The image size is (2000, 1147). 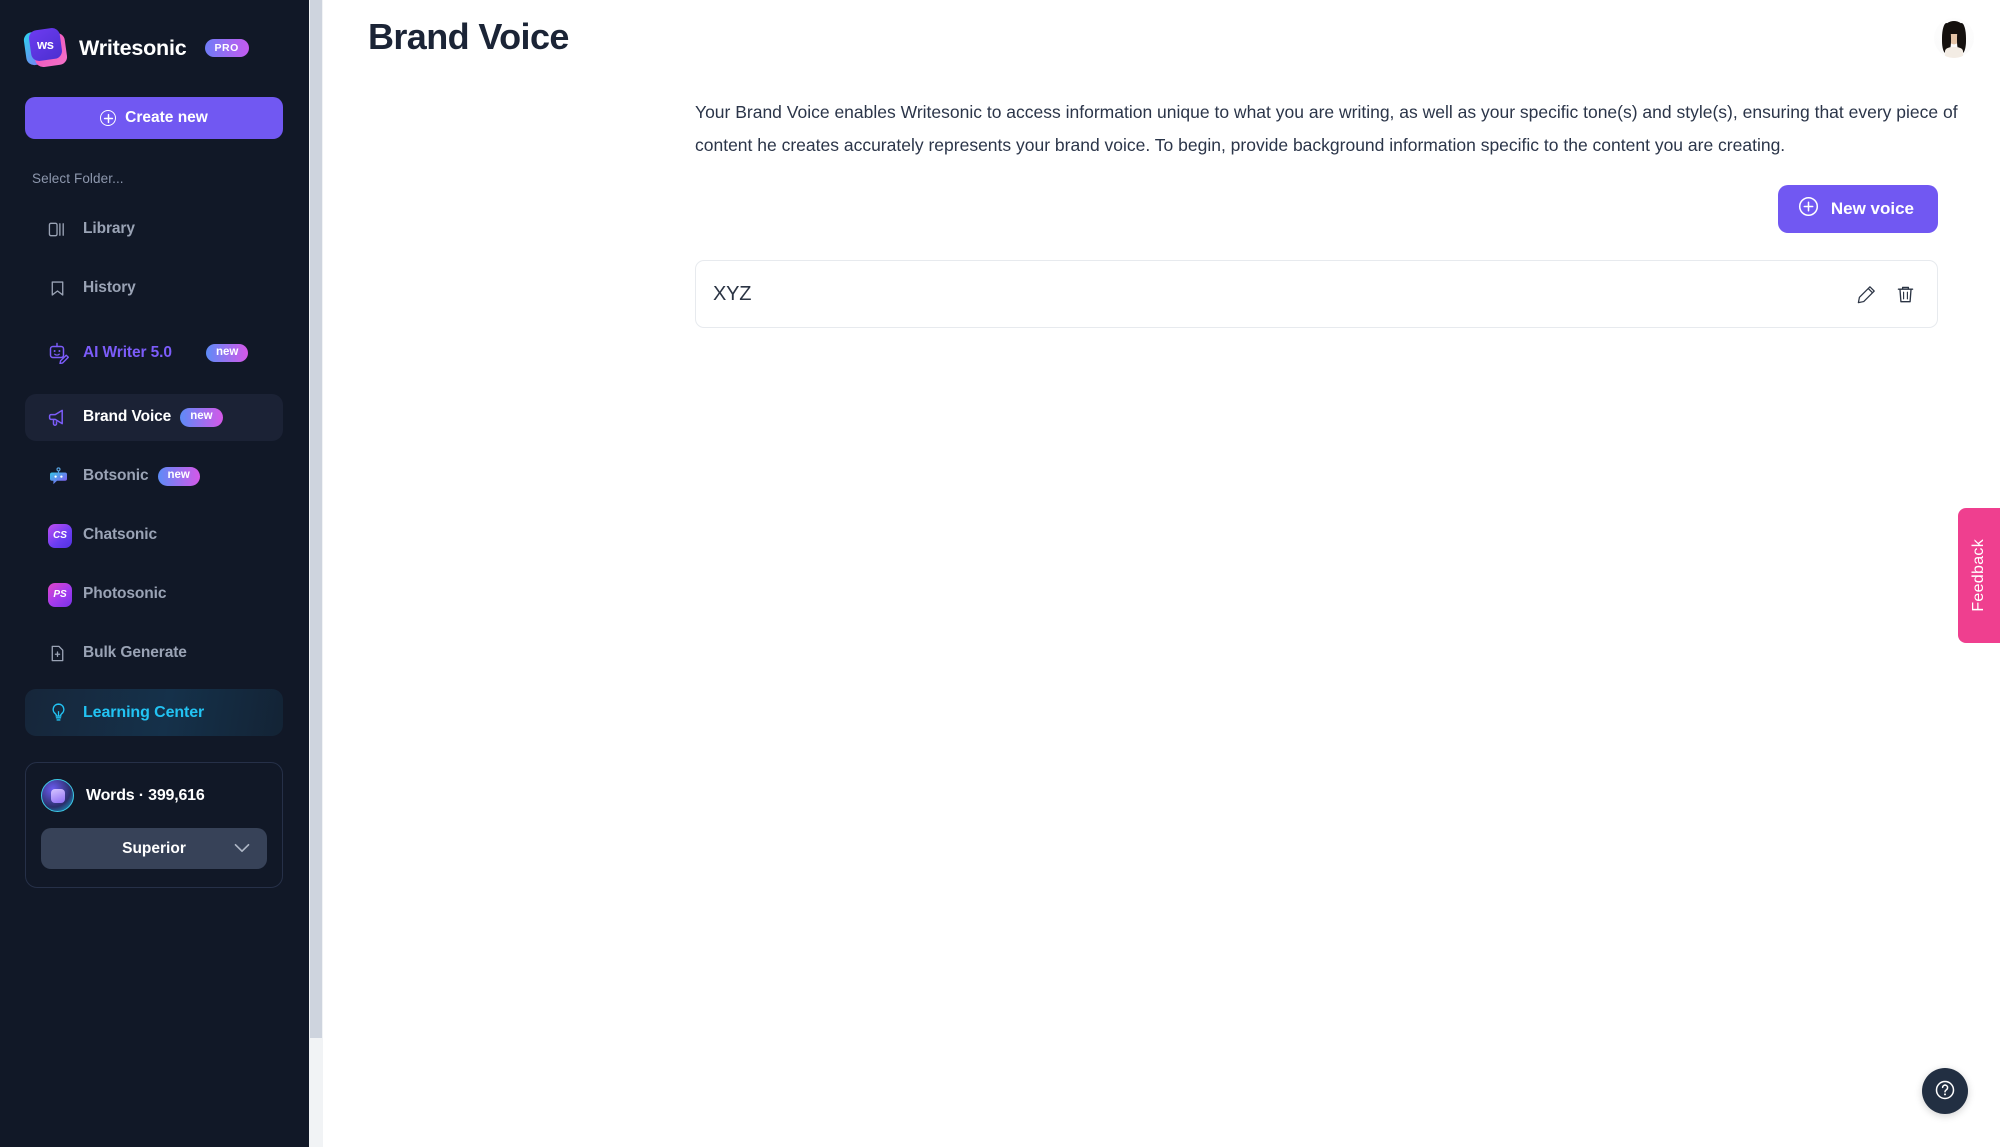 I want to click on lightbulb-icon, so click(x=61, y=712).